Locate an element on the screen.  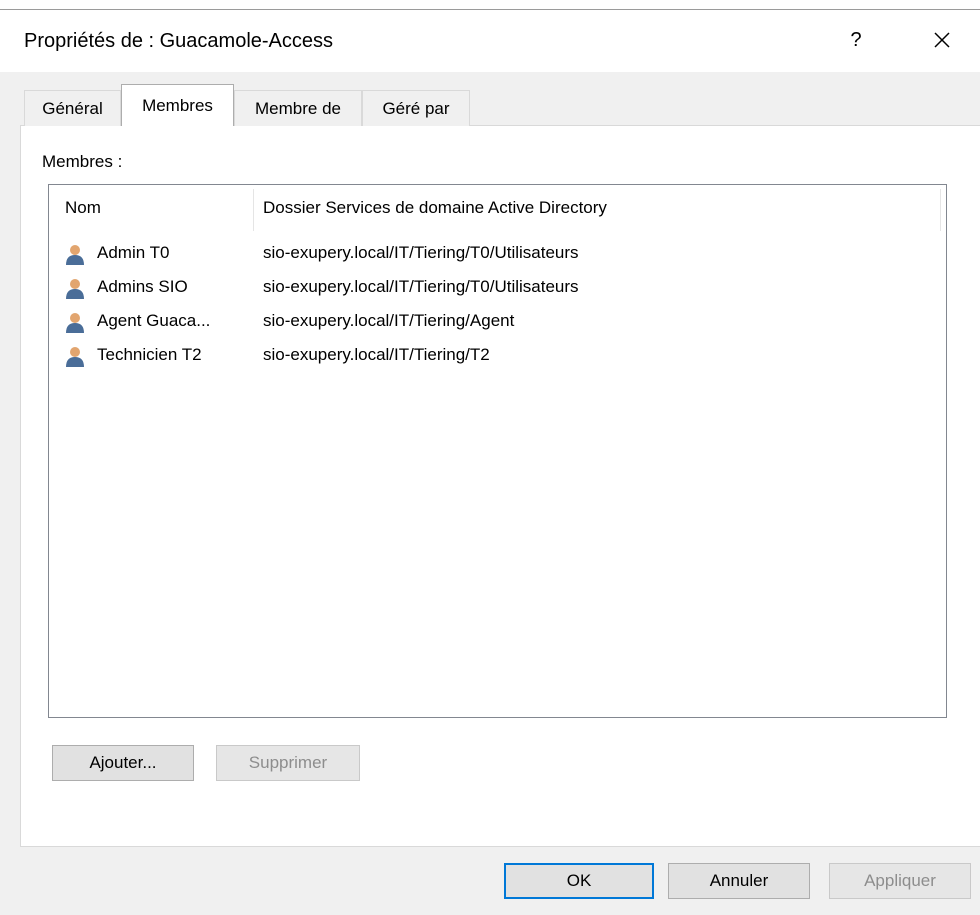
remove-member-button: Supprimer is located at coordinates (288, 763).